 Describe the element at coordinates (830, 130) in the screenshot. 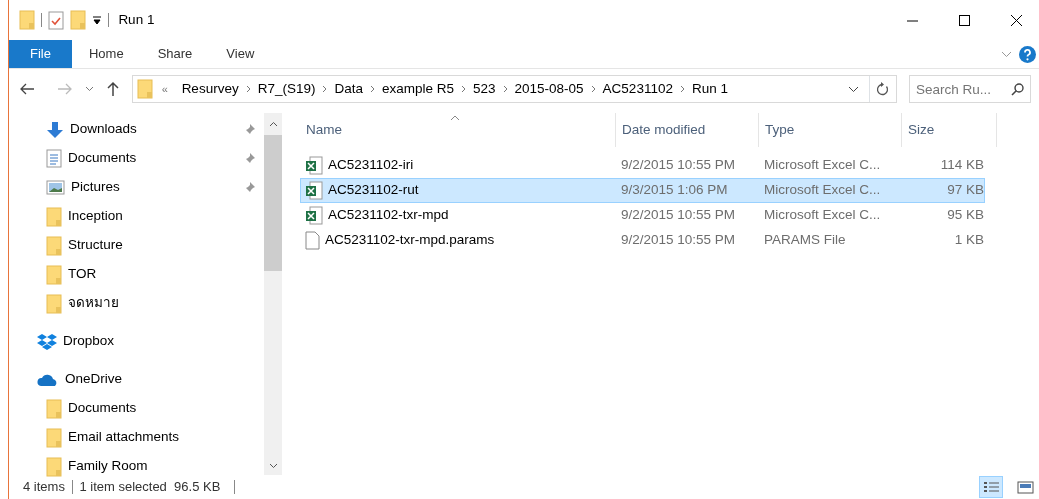

I see `column-header: Type` at that location.